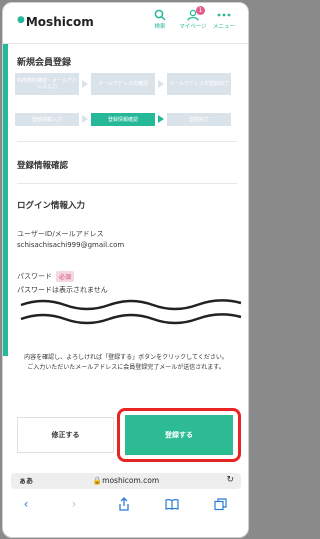 This screenshot has height=539, width=320. Describe the element at coordinates (224, 19) in the screenshot. I see `menu-button: メニュー` at that location.